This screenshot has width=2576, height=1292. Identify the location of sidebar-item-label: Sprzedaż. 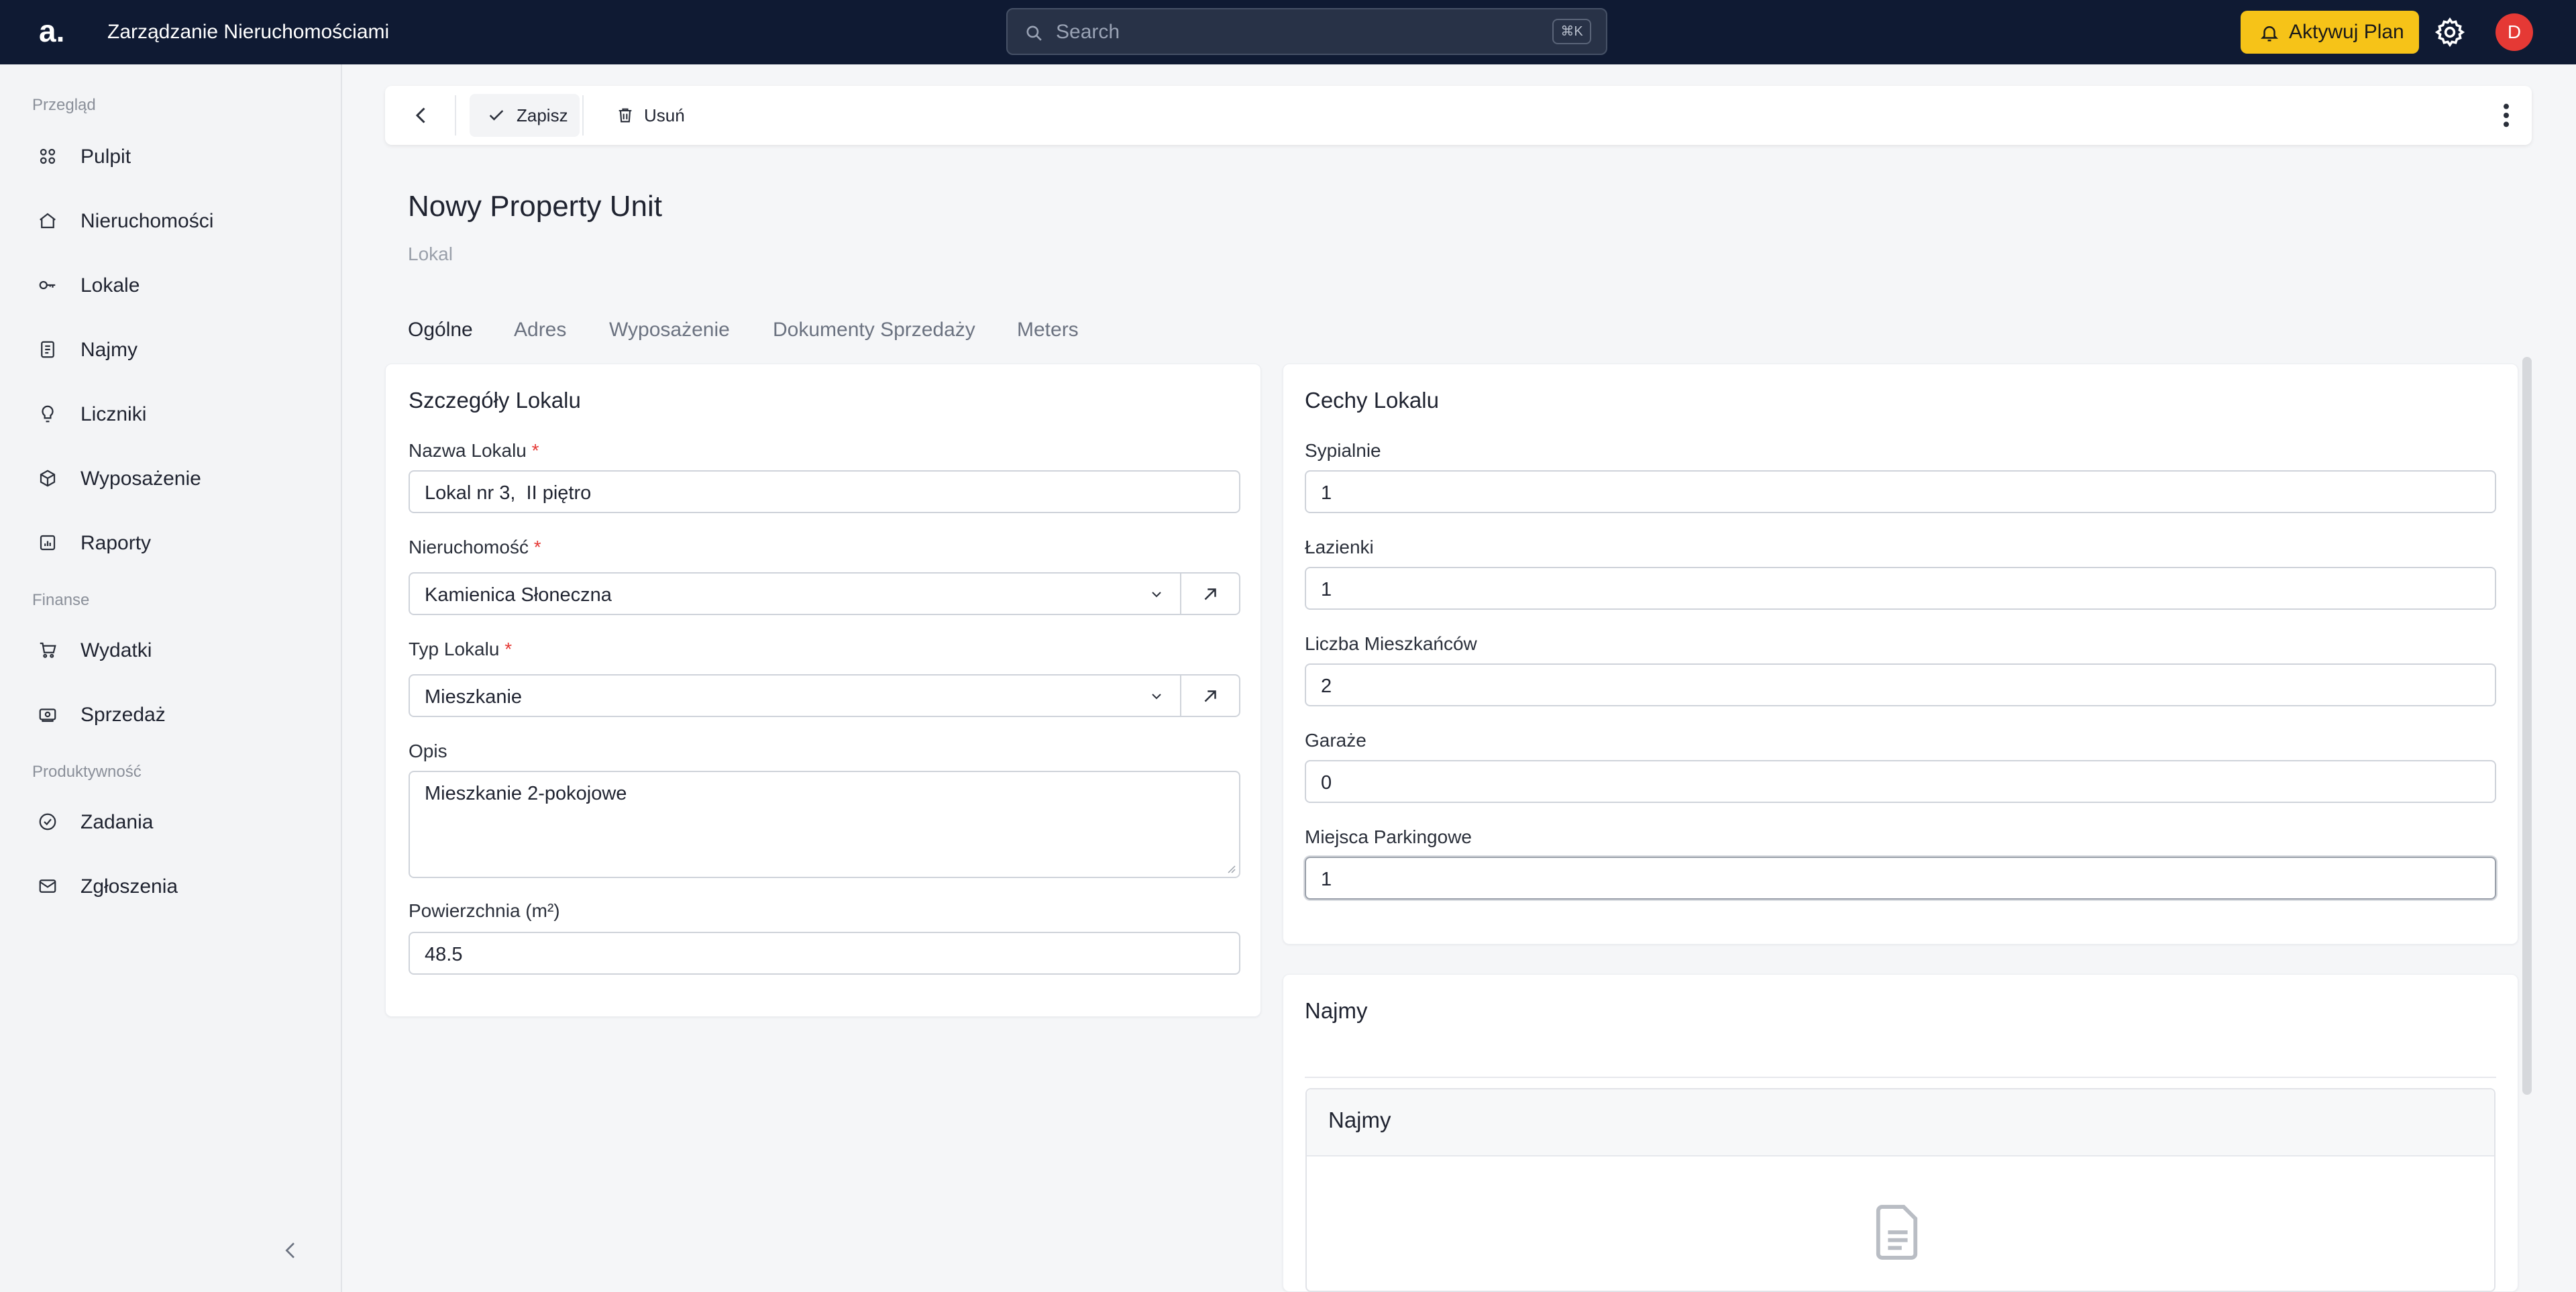
(123, 715).